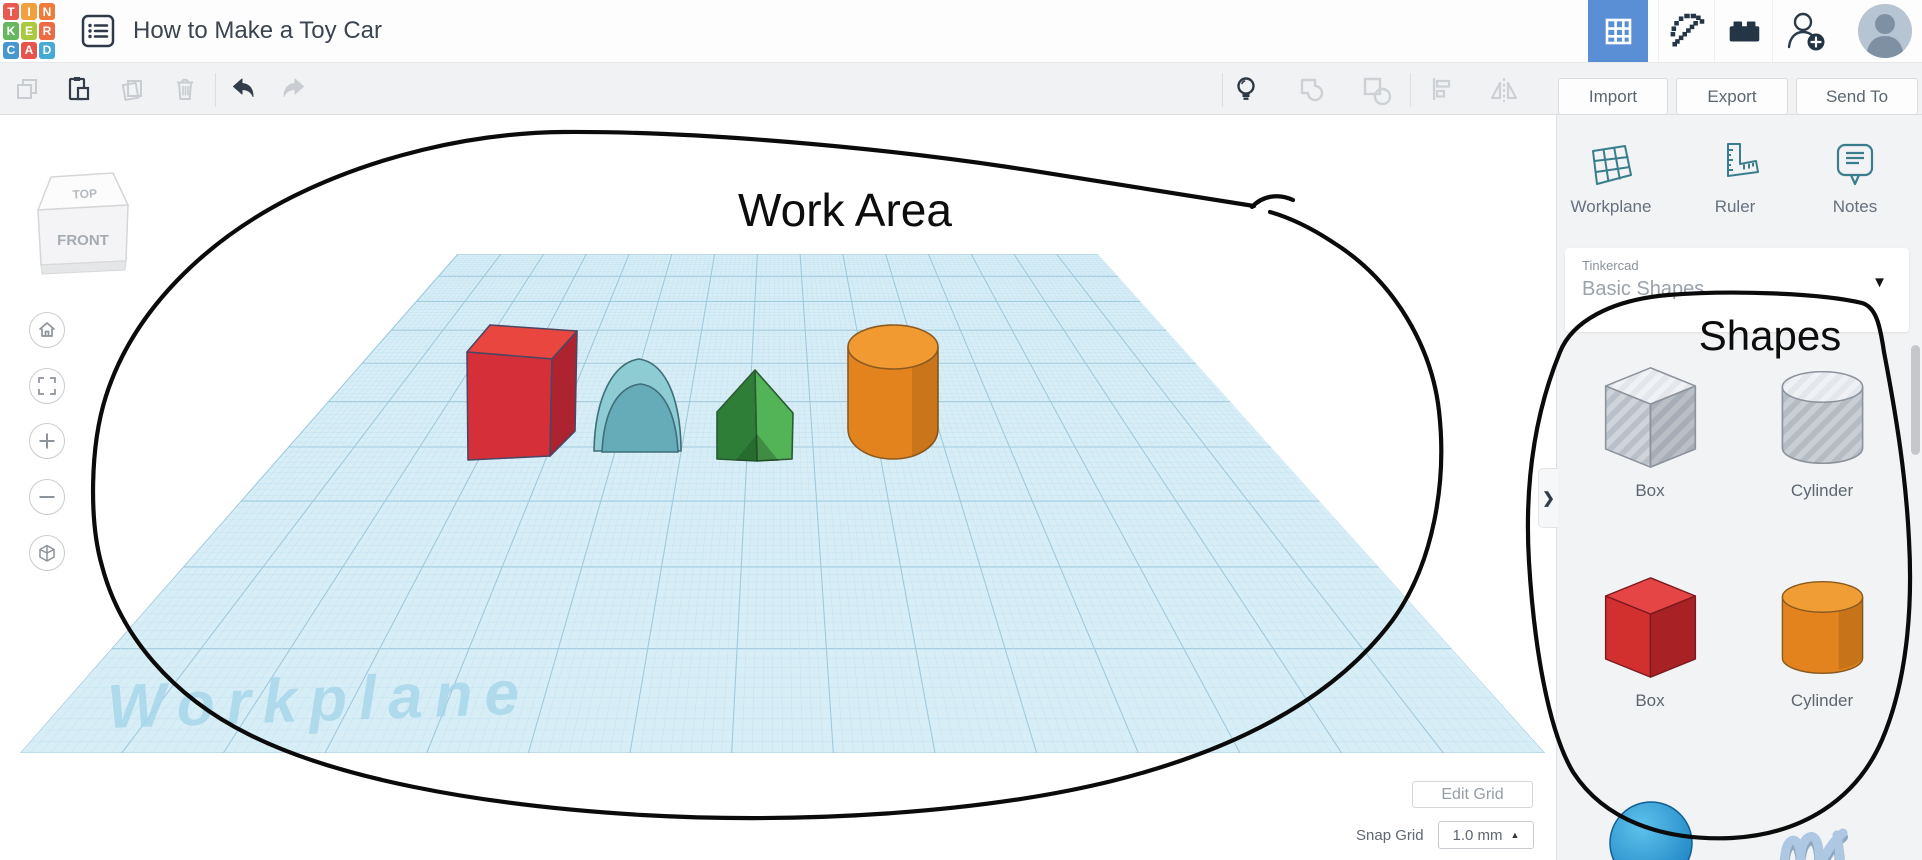  I want to click on tinkercad-logo: T I N K E R C A D, so click(29, 31).